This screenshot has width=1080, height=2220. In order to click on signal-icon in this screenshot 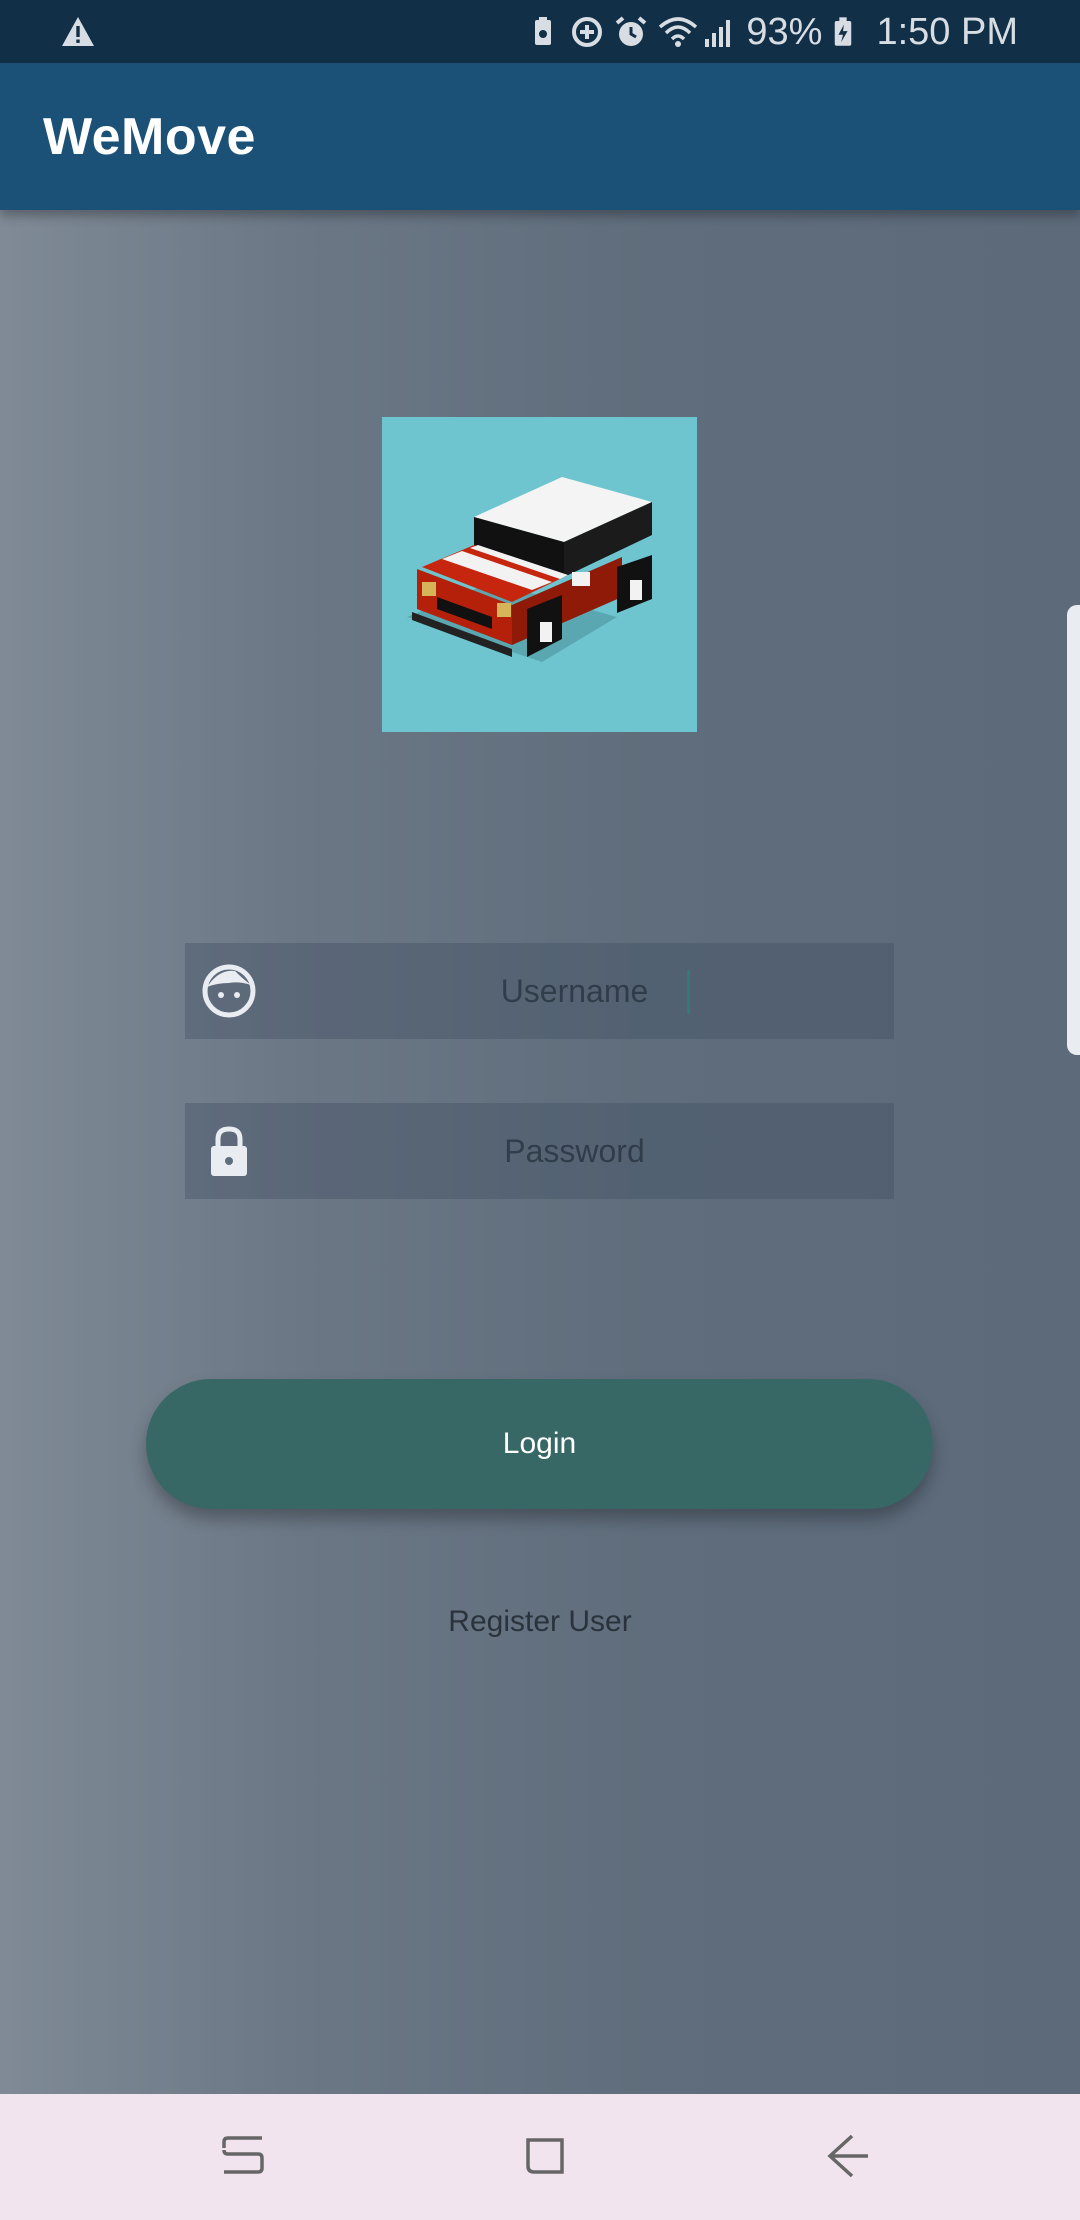, I will do `click(719, 32)`.